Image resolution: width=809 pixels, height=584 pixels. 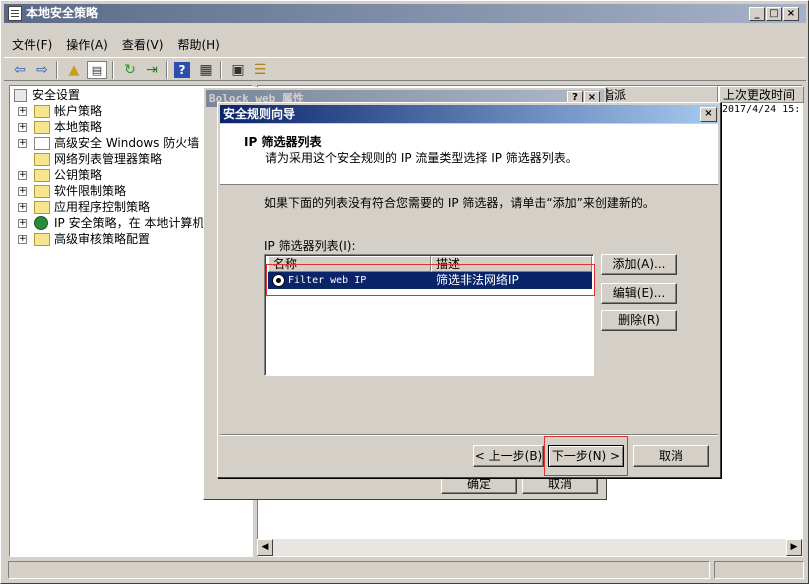 I want to click on tree-item-label: 高级审核策略配置, so click(x=102, y=239).